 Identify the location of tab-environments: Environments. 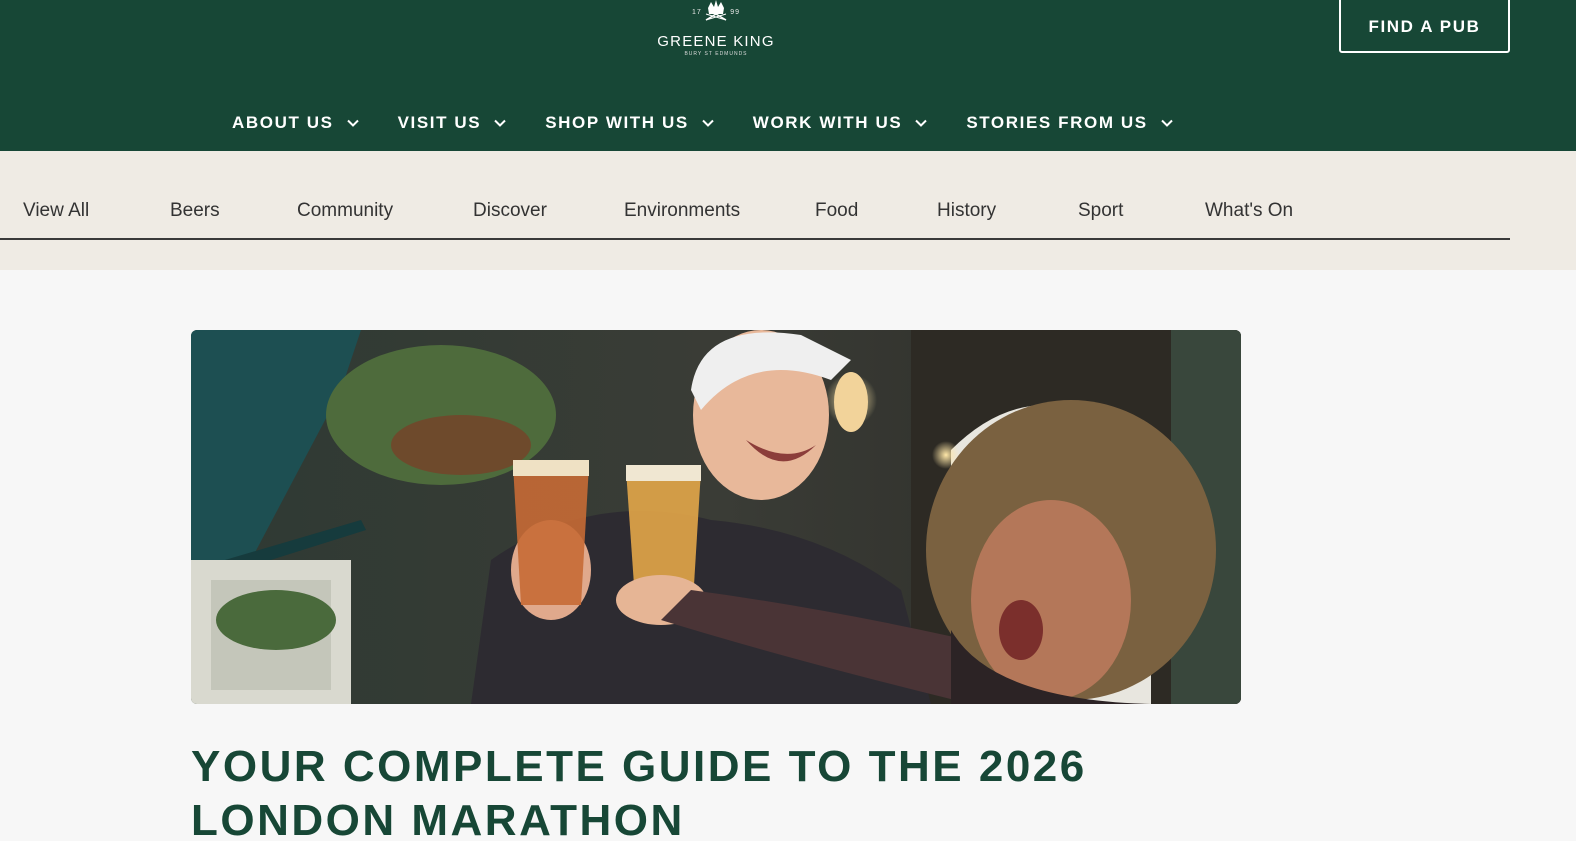
(682, 211).